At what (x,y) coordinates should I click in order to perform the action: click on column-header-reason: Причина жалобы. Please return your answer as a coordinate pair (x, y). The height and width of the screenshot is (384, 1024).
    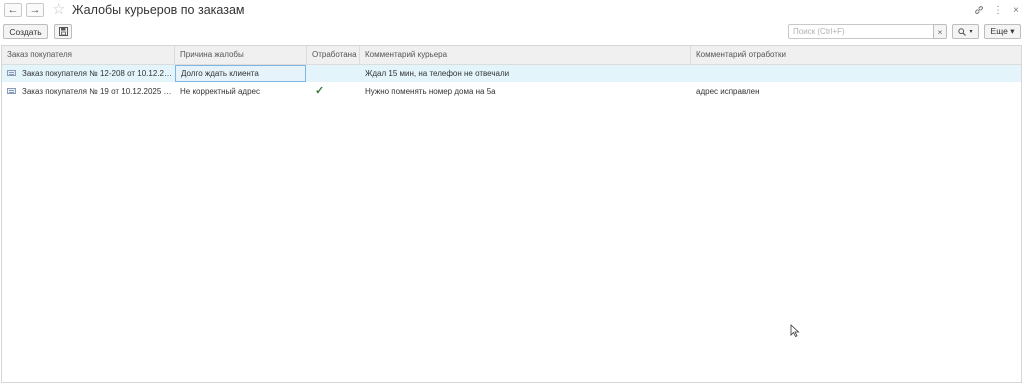
    Looking at the image, I should click on (241, 55).